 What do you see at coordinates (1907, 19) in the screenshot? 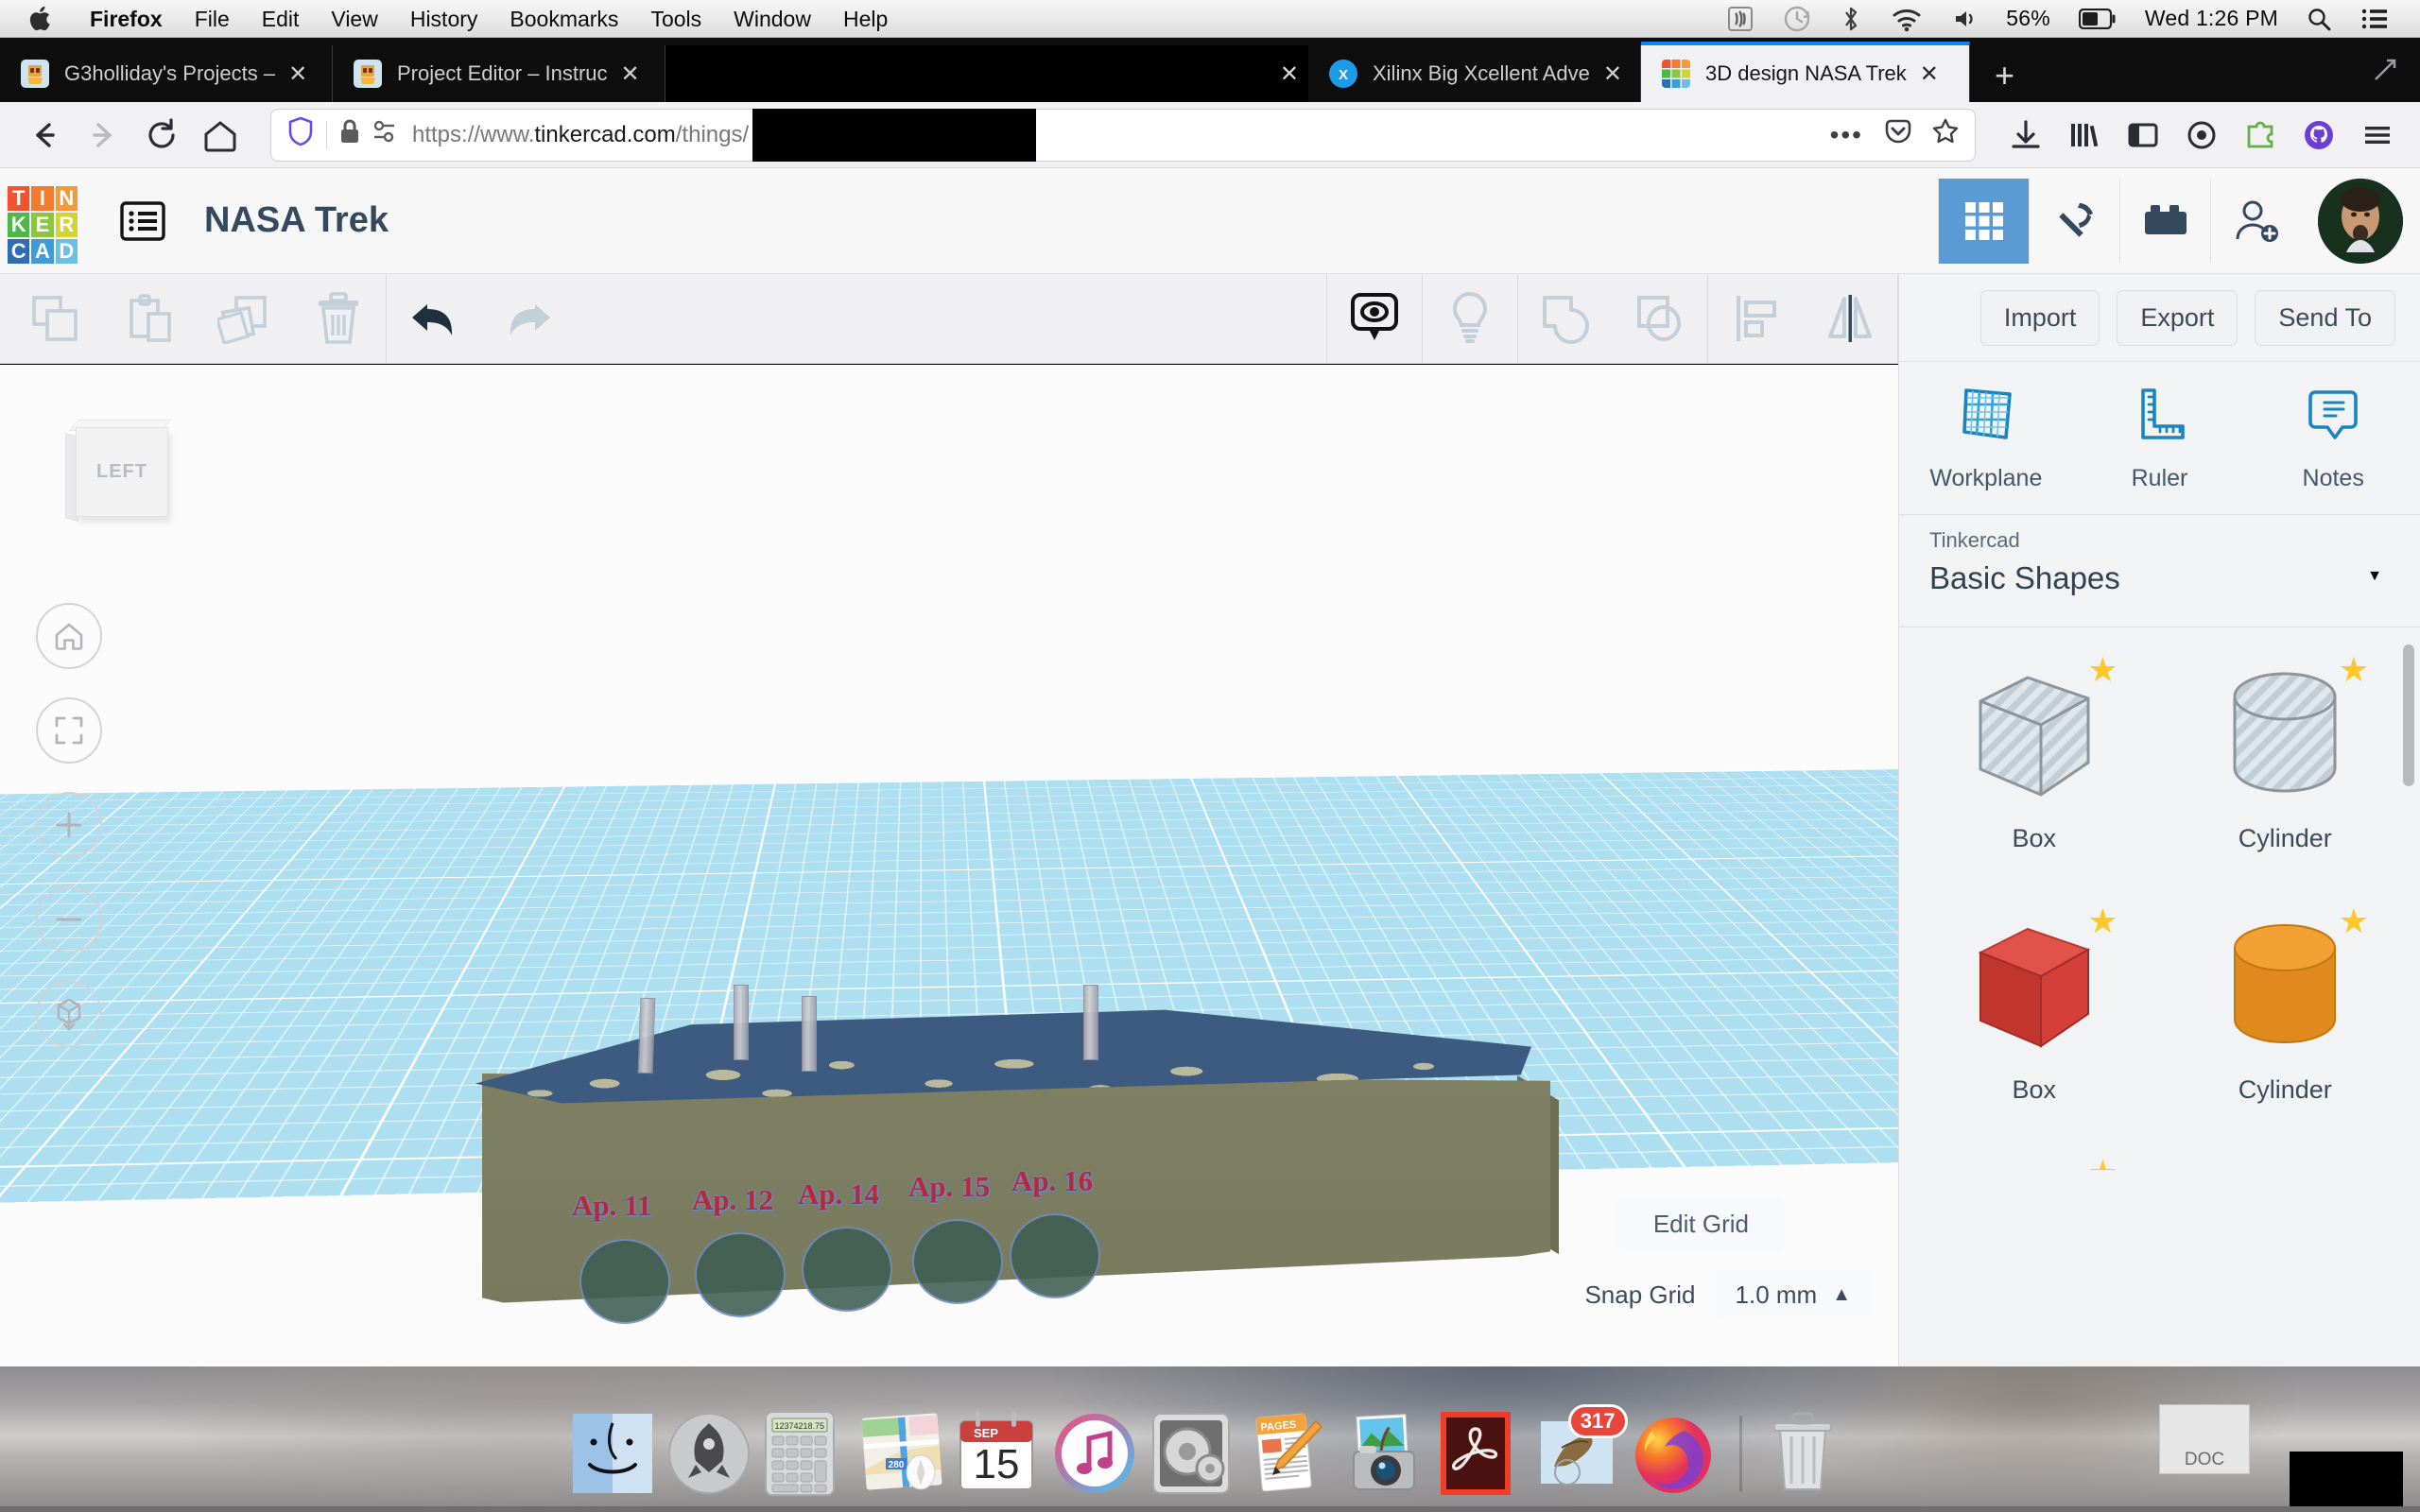
I see `wifi-icon` at bounding box center [1907, 19].